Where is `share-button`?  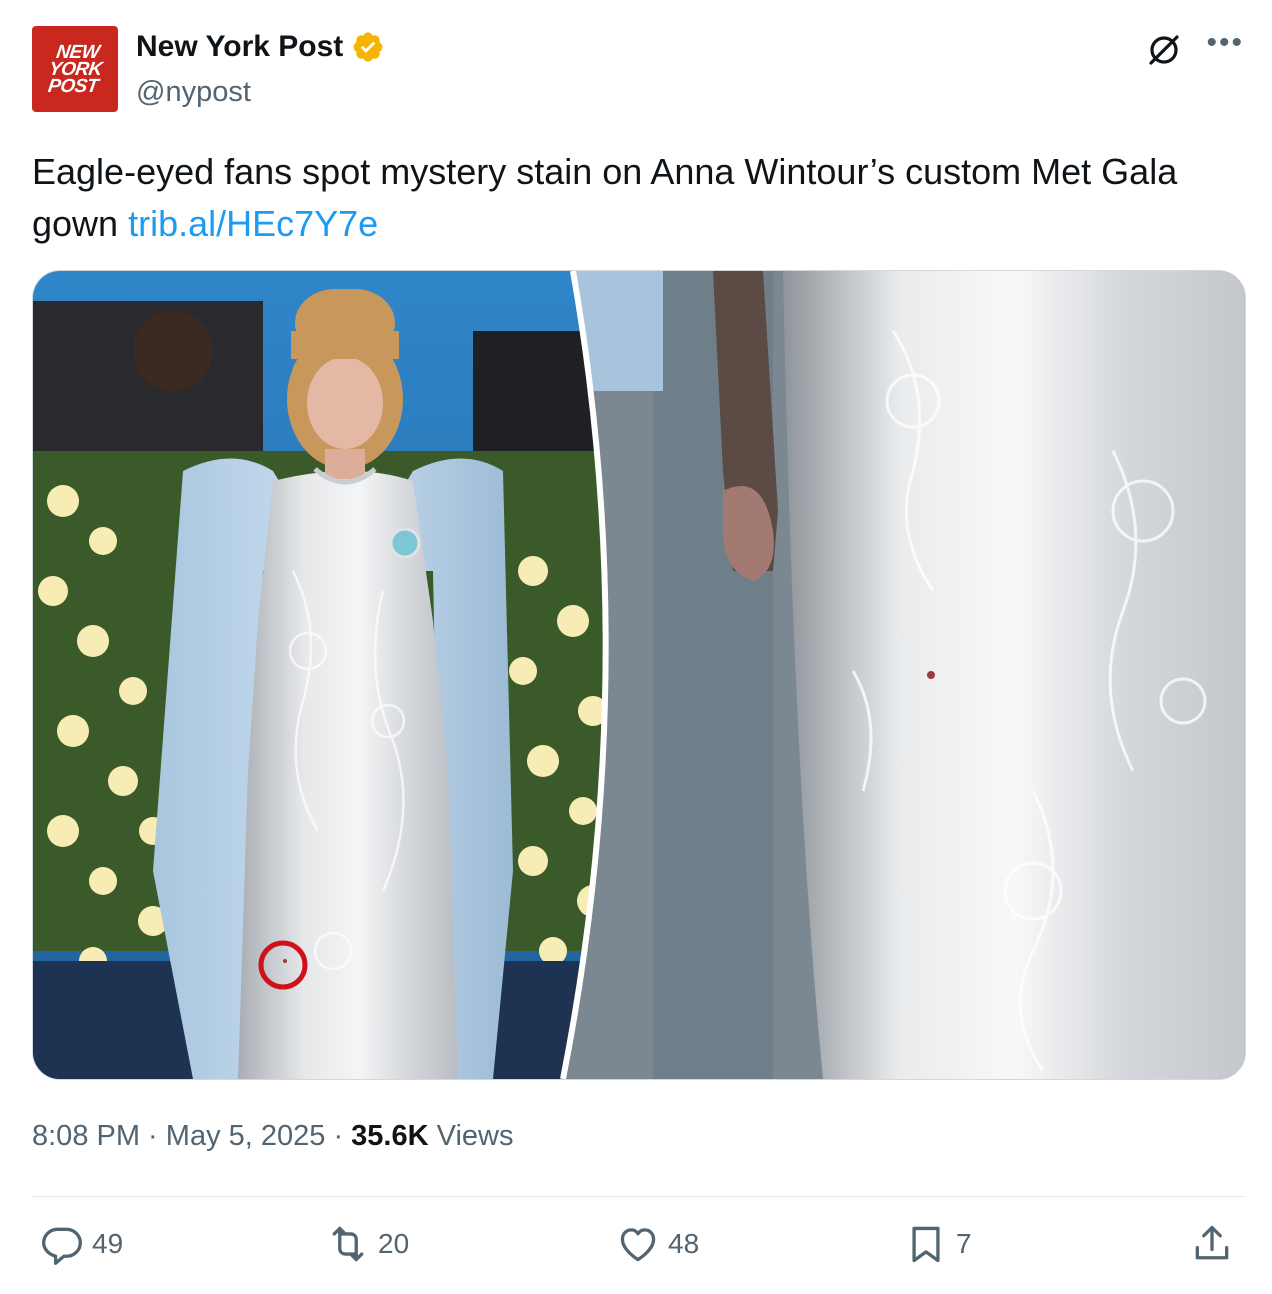 share-button is located at coordinates (1212, 1244).